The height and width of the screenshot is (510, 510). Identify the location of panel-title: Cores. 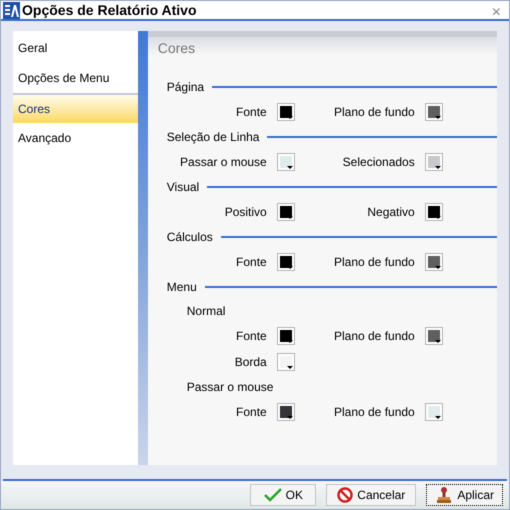
(177, 48).